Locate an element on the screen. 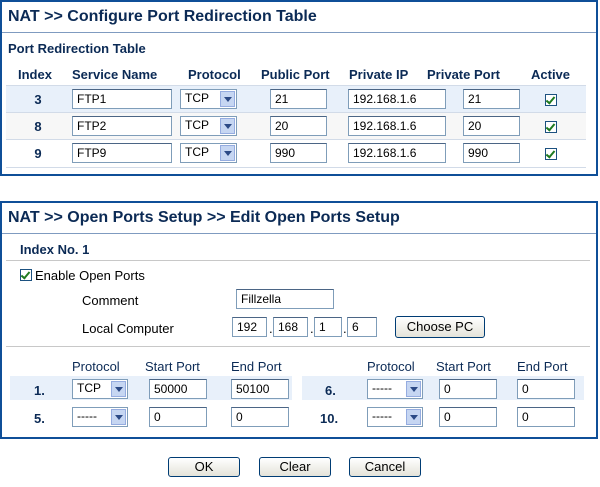 Image resolution: width=600 pixels, height=487 pixels. service-name-input: FTP1 is located at coordinates (122, 99).